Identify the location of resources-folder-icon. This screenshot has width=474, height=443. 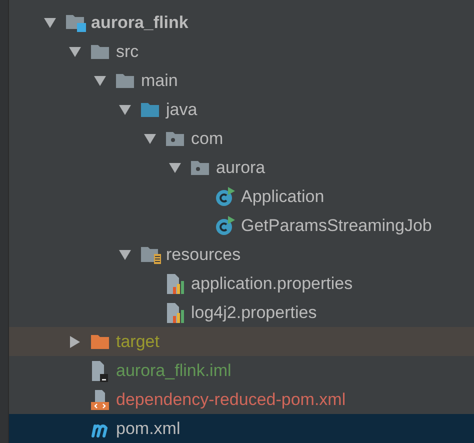
(151, 254).